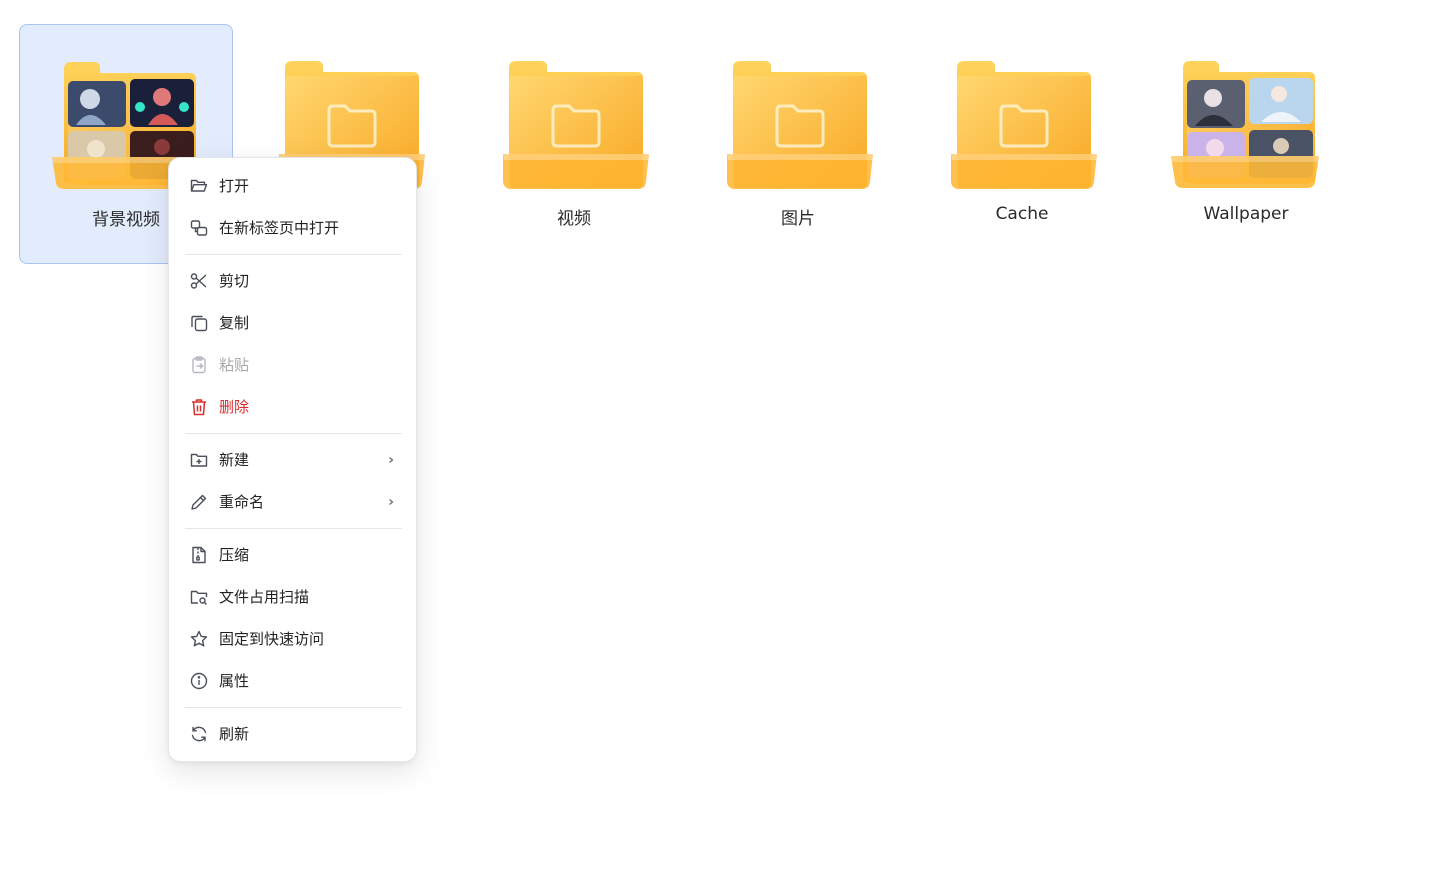 The image size is (1429, 874). Describe the element at coordinates (199, 407) in the screenshot. I see `trash-icon` at that location.